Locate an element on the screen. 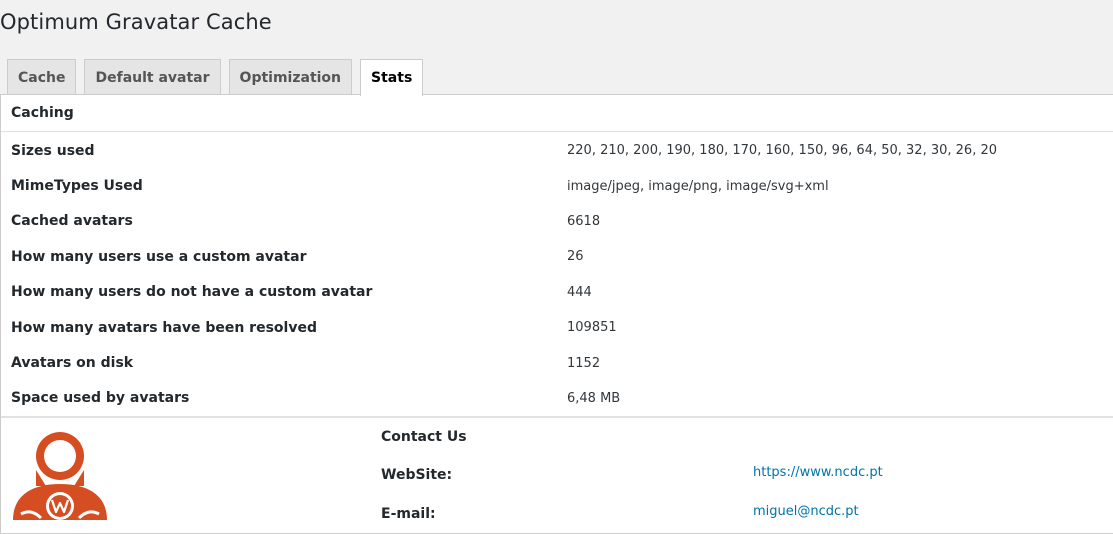 This screenshot has width=1113, height=534. stat-value: 444 is located at coordinates (579, 292).